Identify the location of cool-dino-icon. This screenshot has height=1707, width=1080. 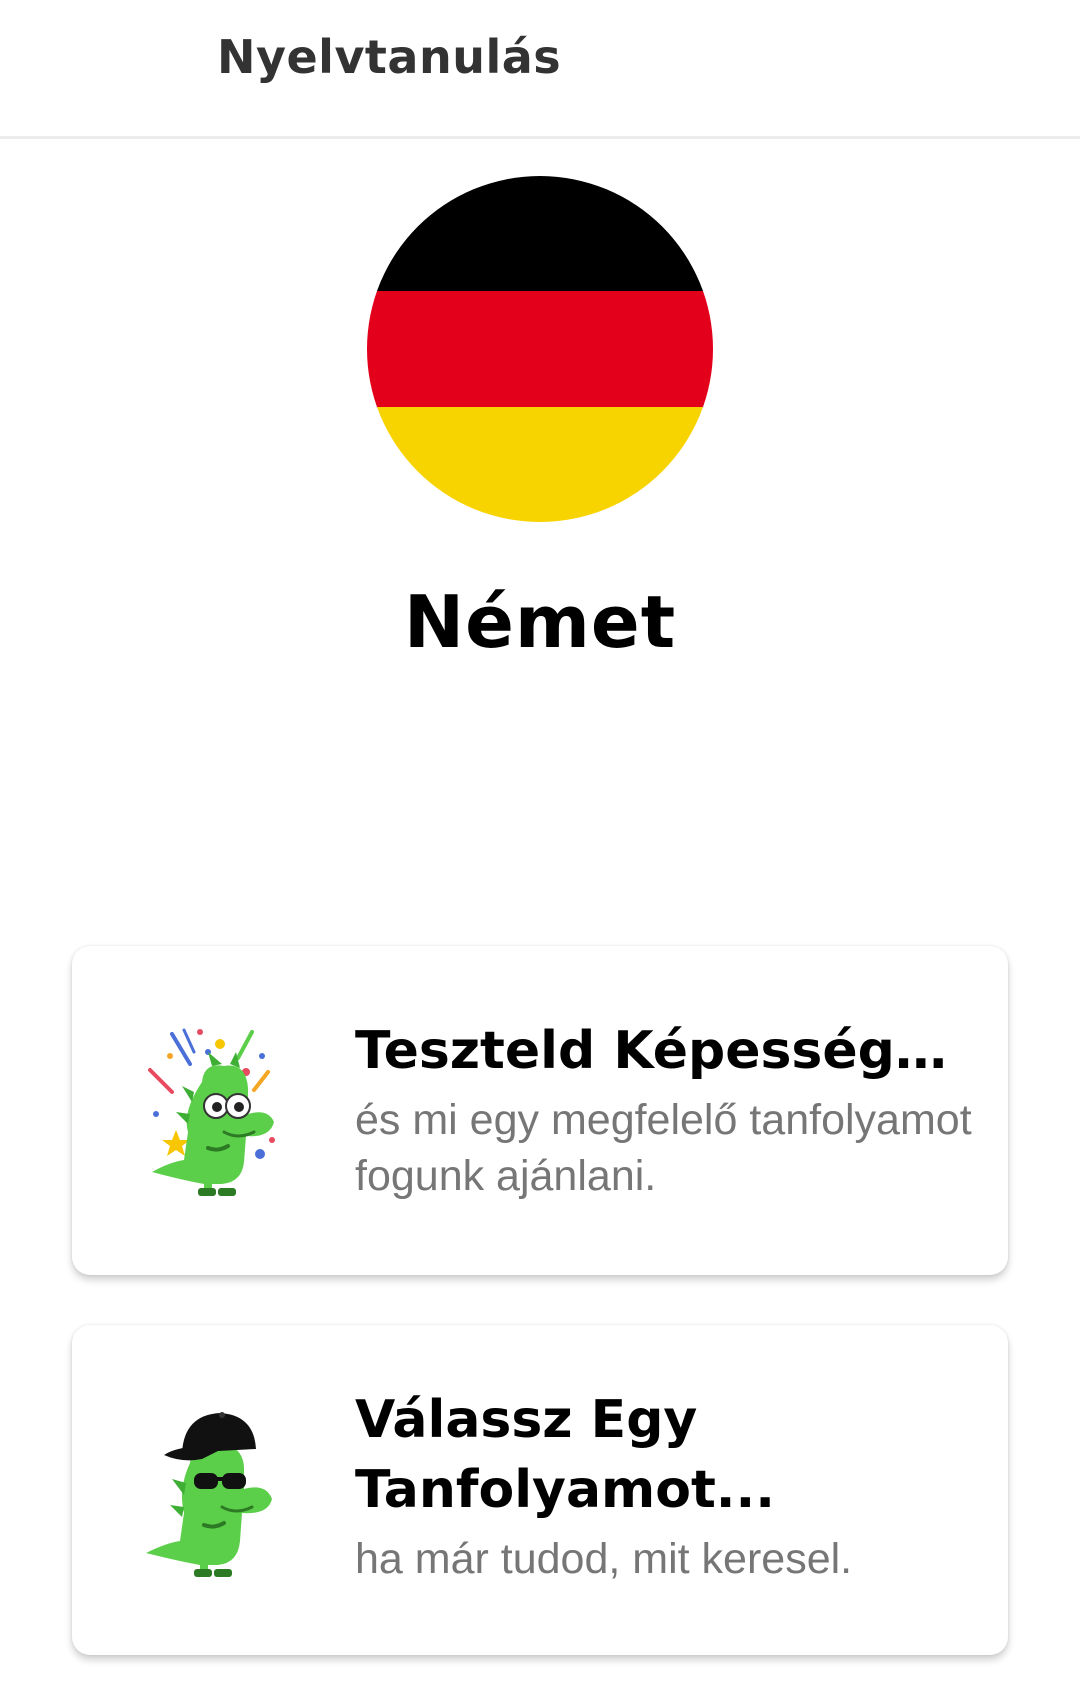
(222, 1493).